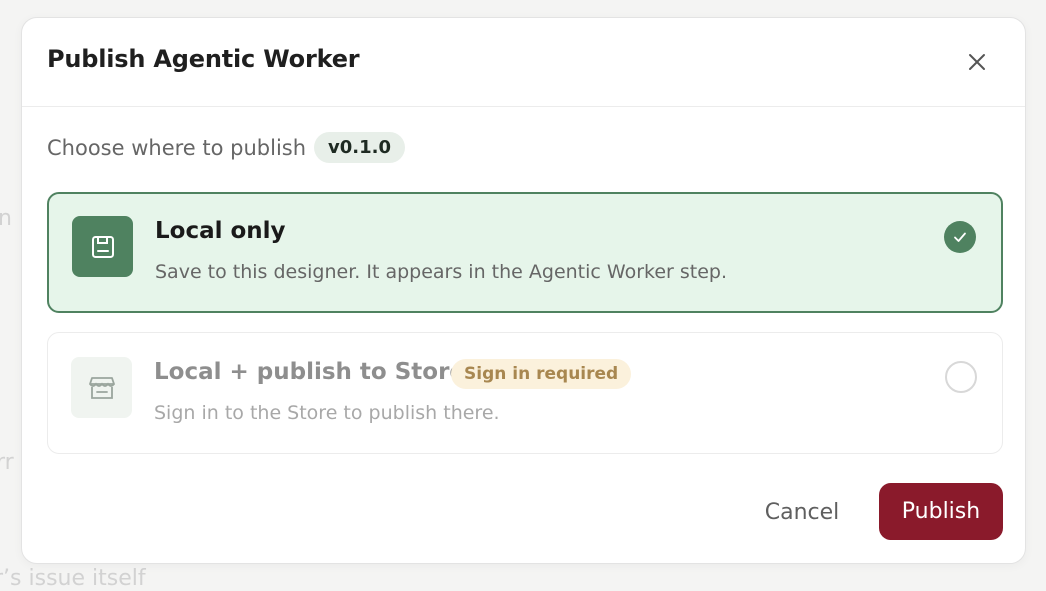  I want to click on publish-target-row: Choose where to publish v0.1.0, so click(226, 147).